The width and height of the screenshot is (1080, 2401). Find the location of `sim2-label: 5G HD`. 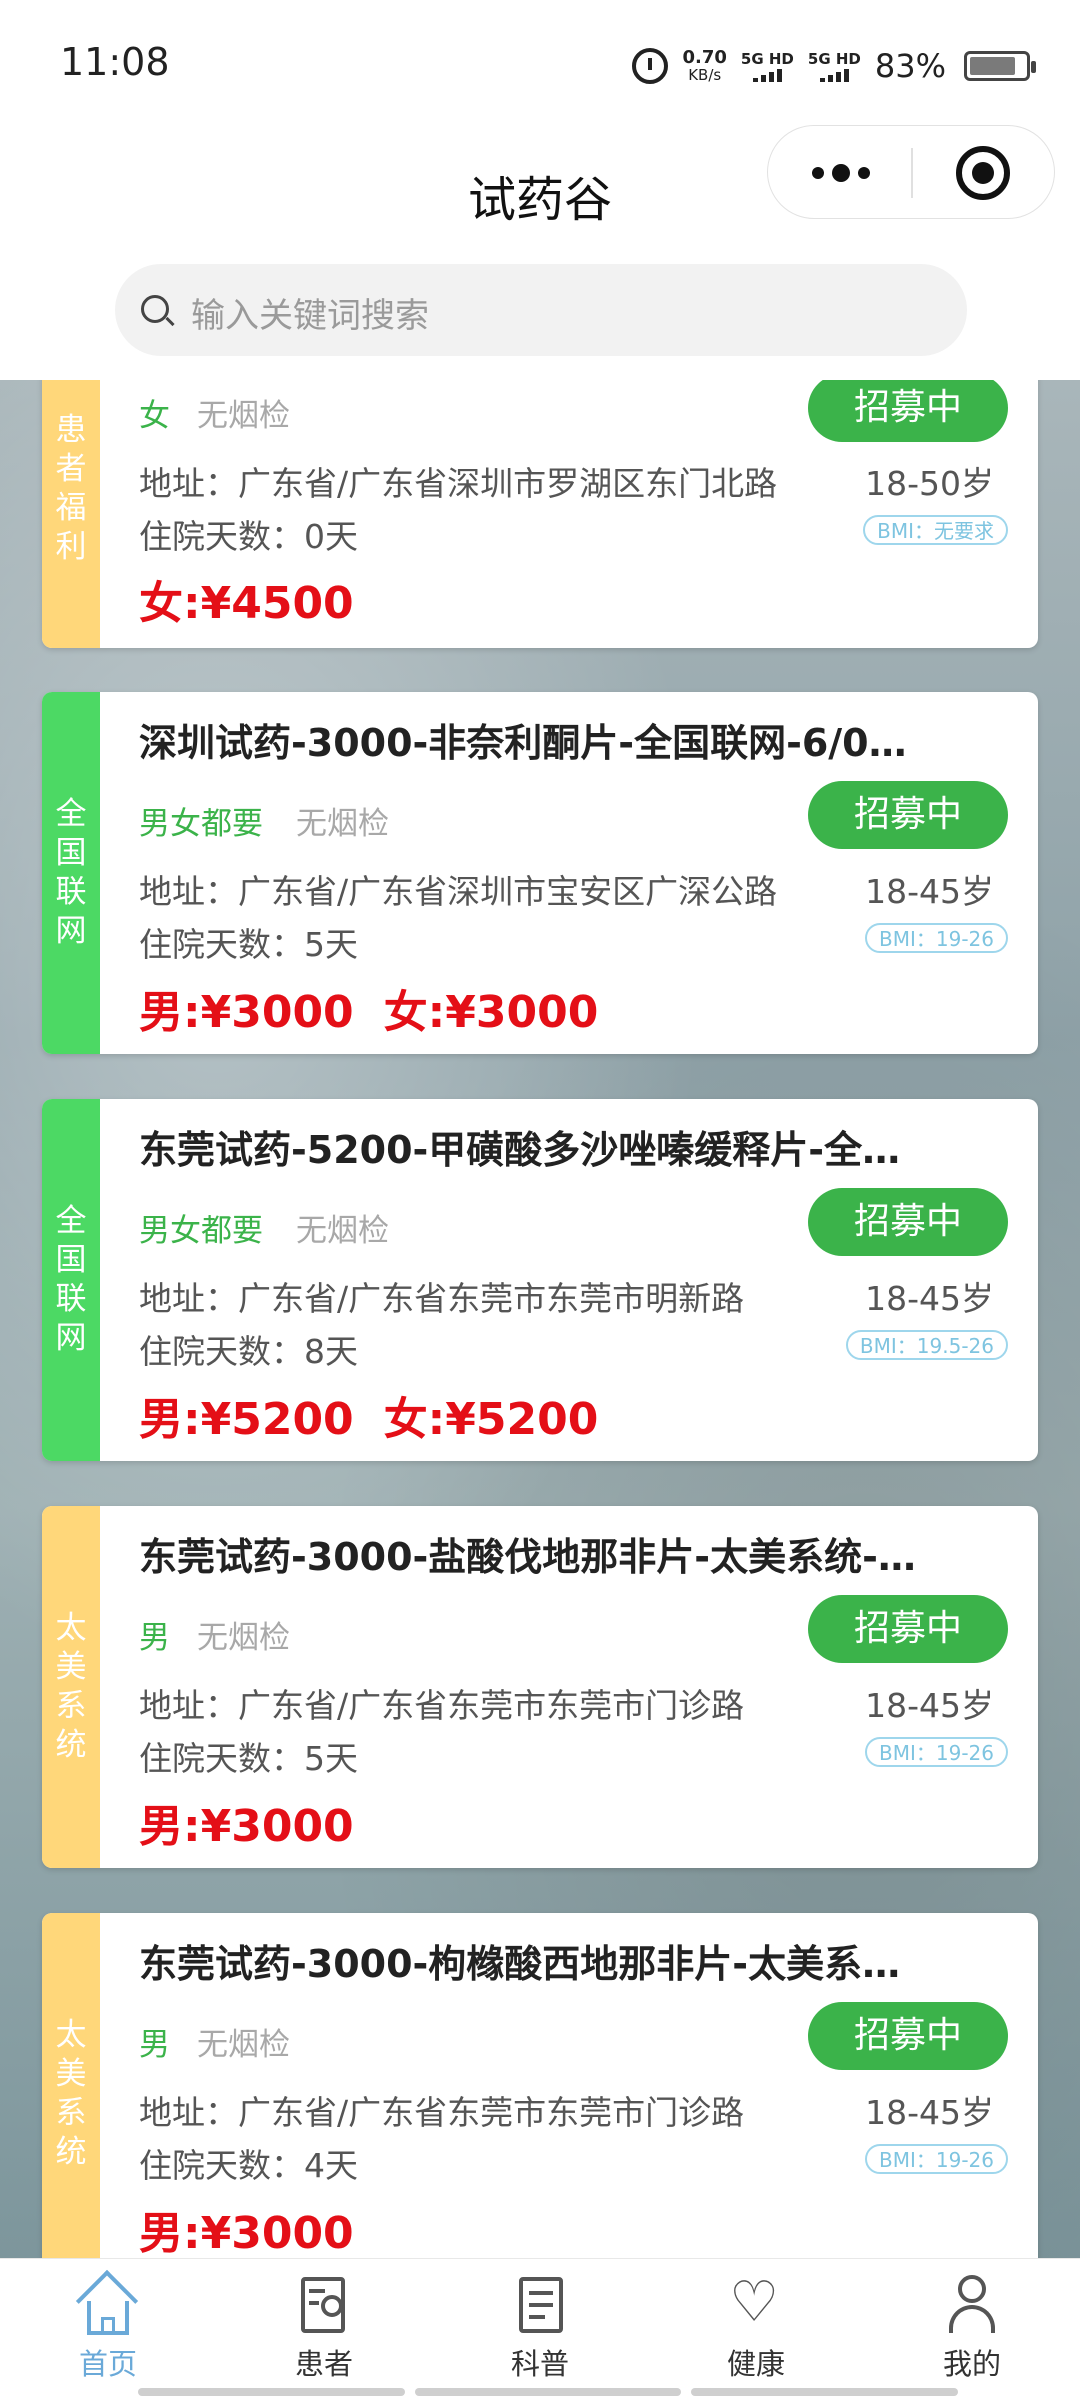

sim2-label: 5G HD is located at coordinates (834, 58).